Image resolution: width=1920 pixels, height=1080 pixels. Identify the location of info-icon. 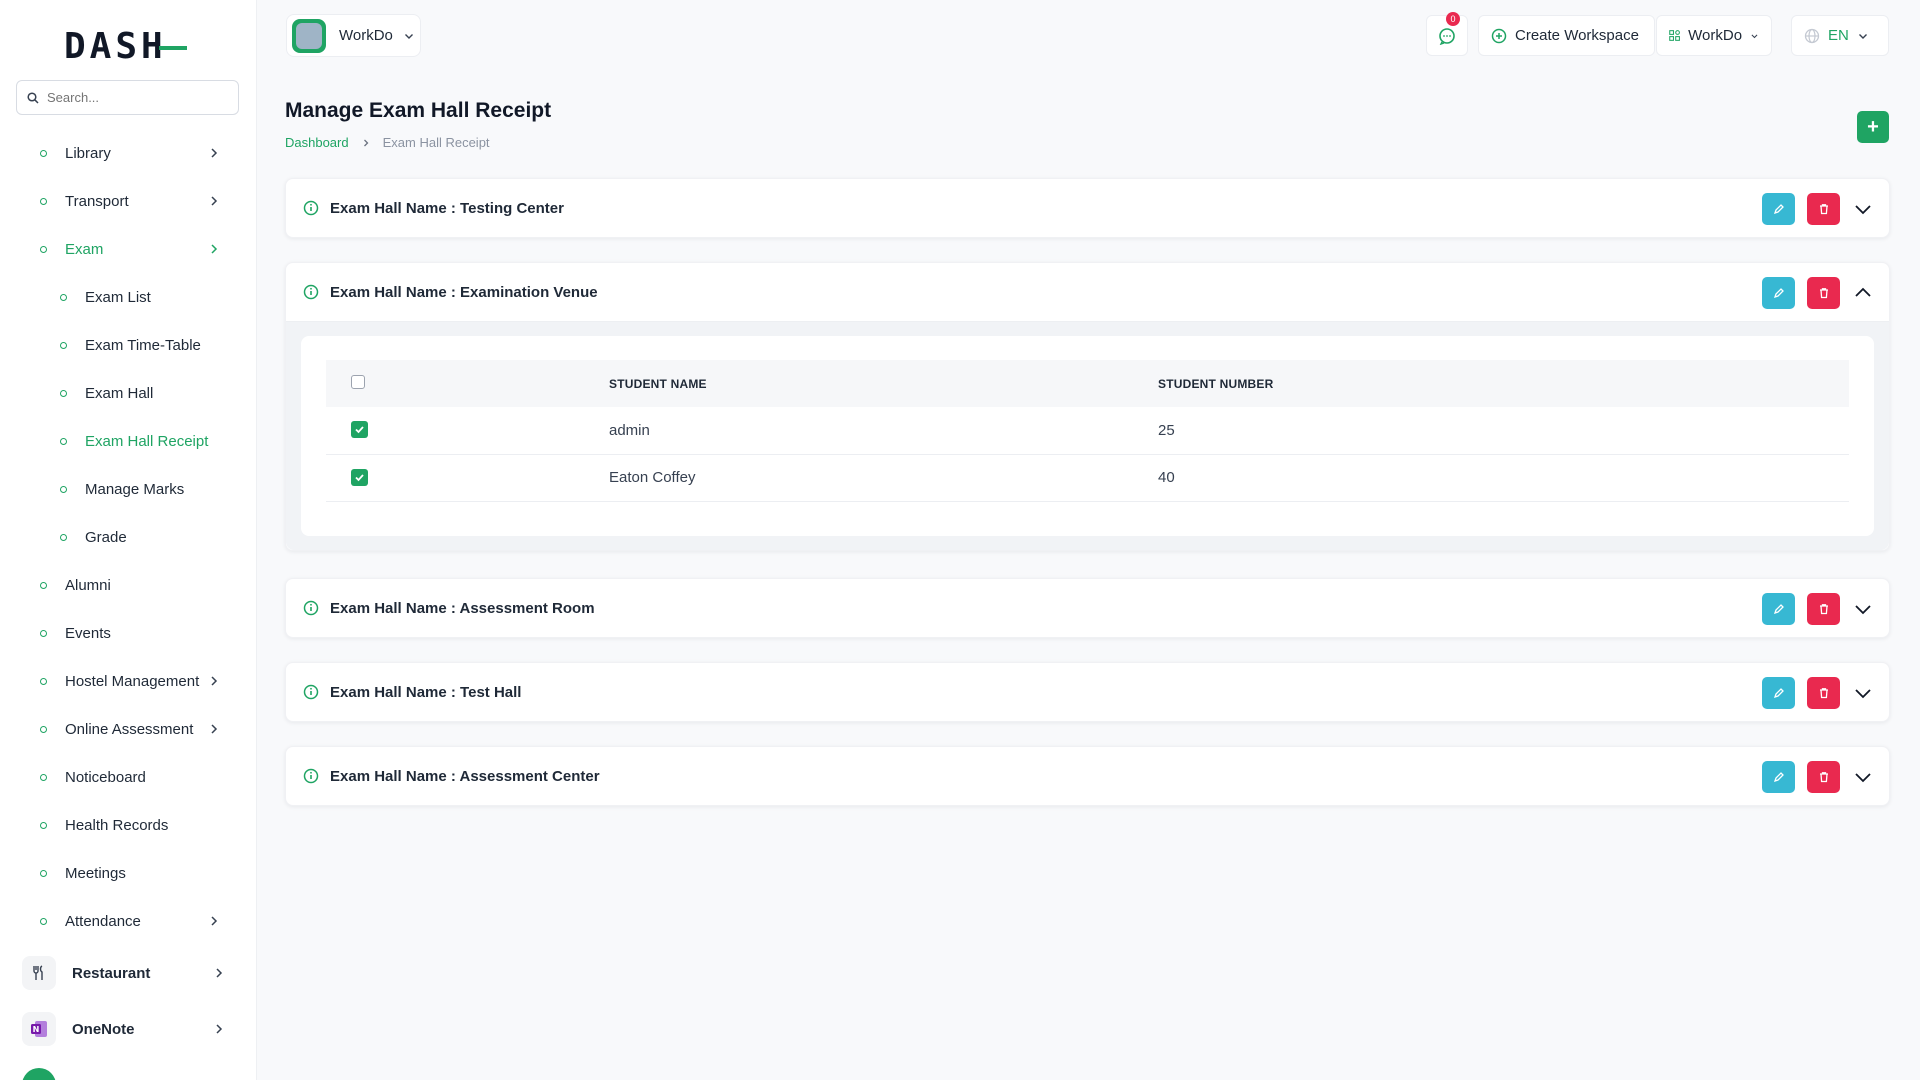
(311, 692).